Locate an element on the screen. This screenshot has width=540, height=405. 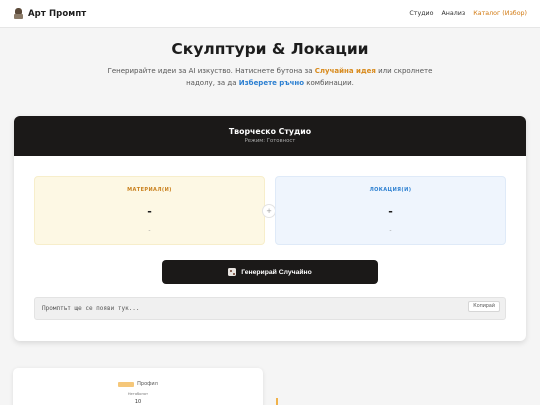
main-nav: Студио Анализ Каталог (Избор) is located at coordinates (468, 13).